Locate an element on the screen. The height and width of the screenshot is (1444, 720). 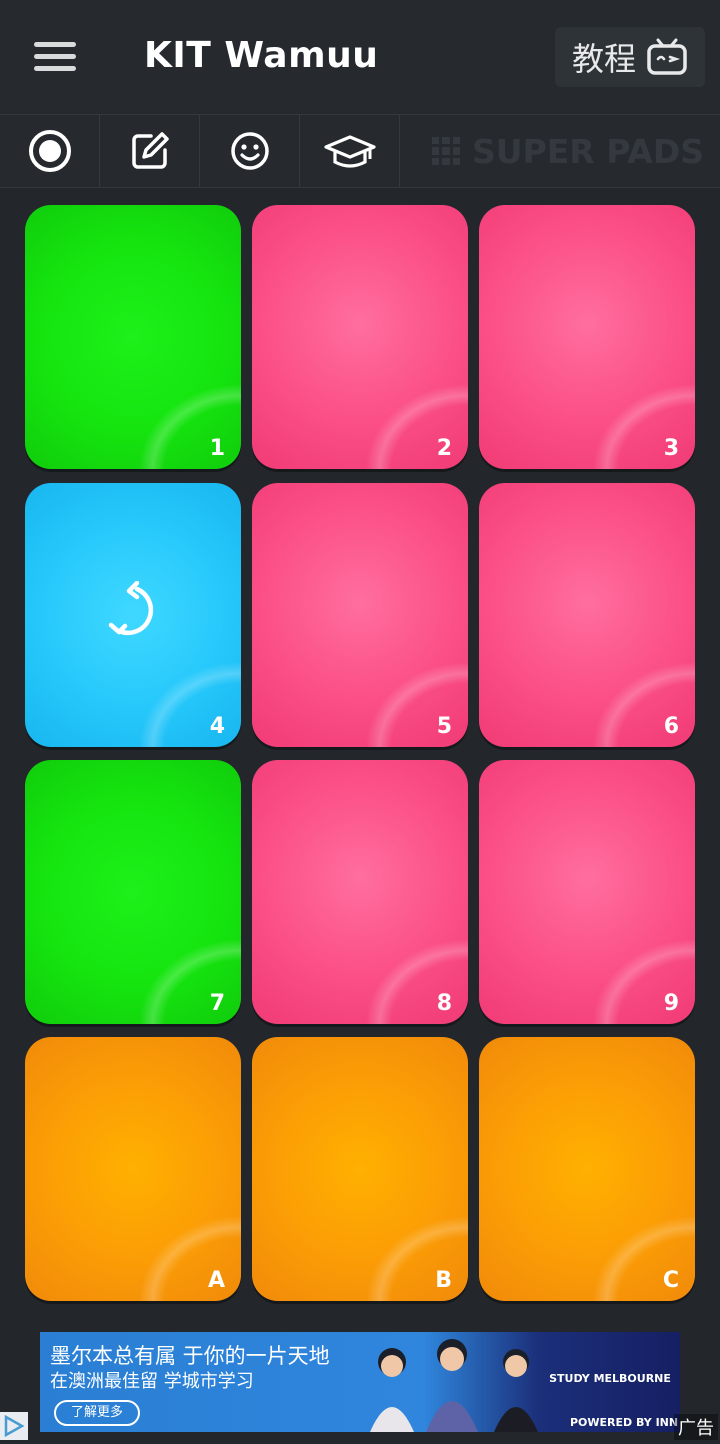
pad-label: 8 is located at coordinates (444, 1003).